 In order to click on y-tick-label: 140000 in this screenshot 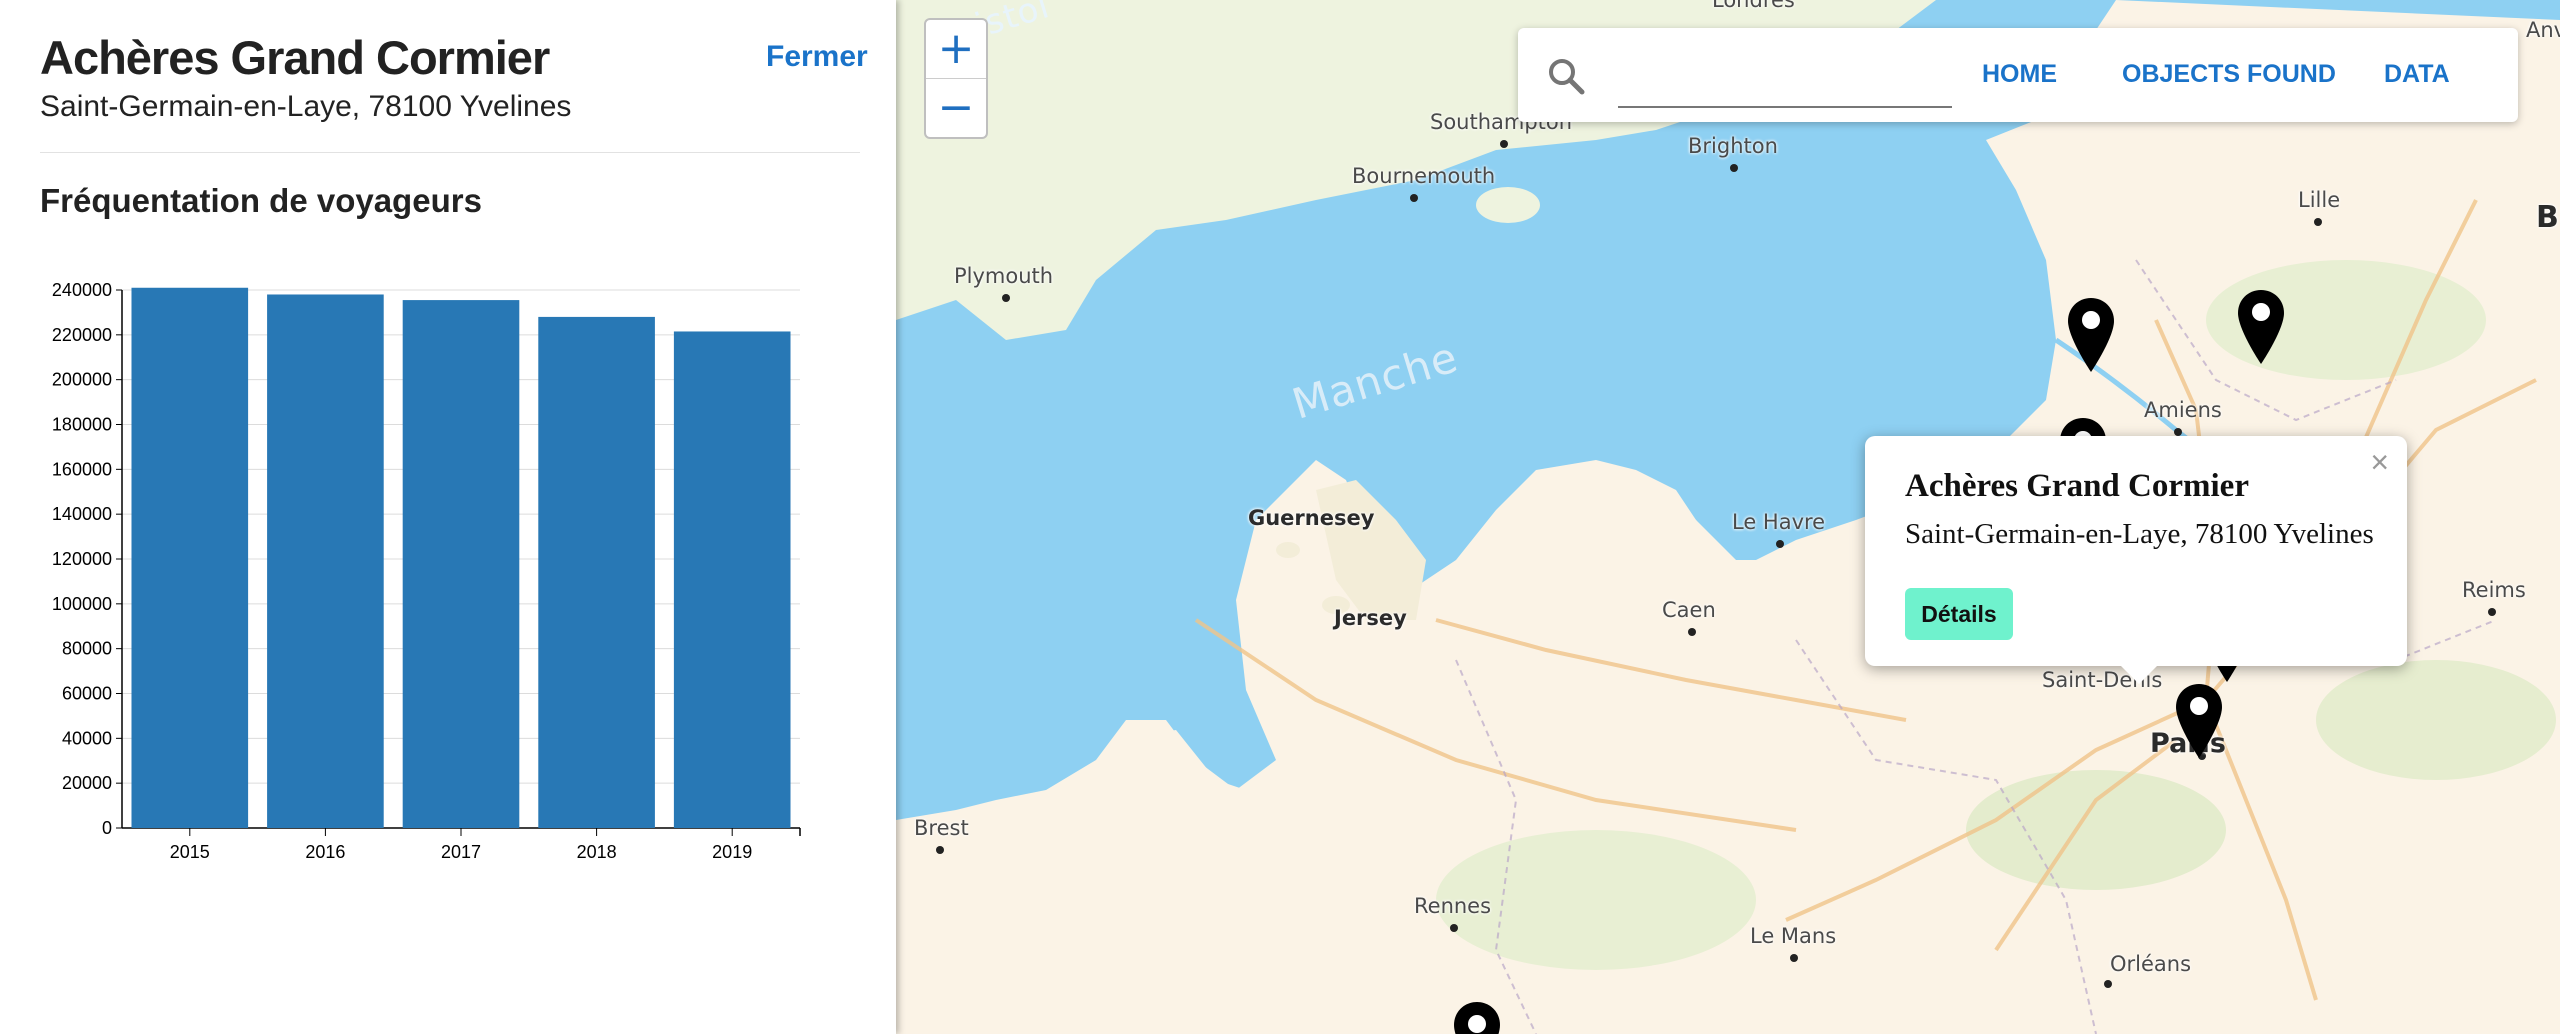, I will do `click(82, 514)`.